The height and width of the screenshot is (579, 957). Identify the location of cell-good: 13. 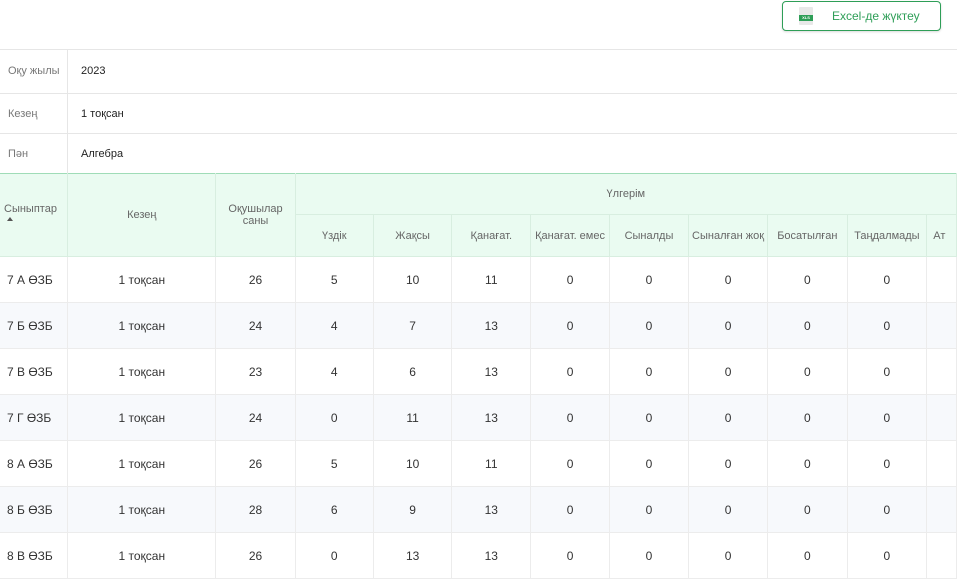
(413, 555).